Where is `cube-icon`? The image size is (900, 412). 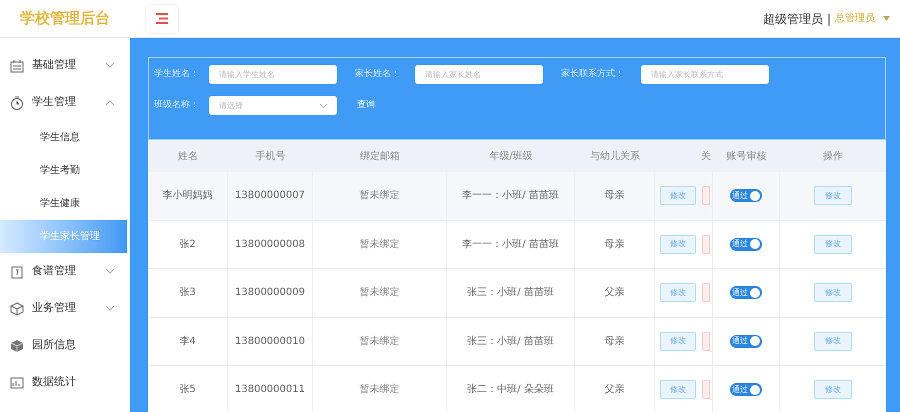 cube-icon is located at coordinates (17, 309).